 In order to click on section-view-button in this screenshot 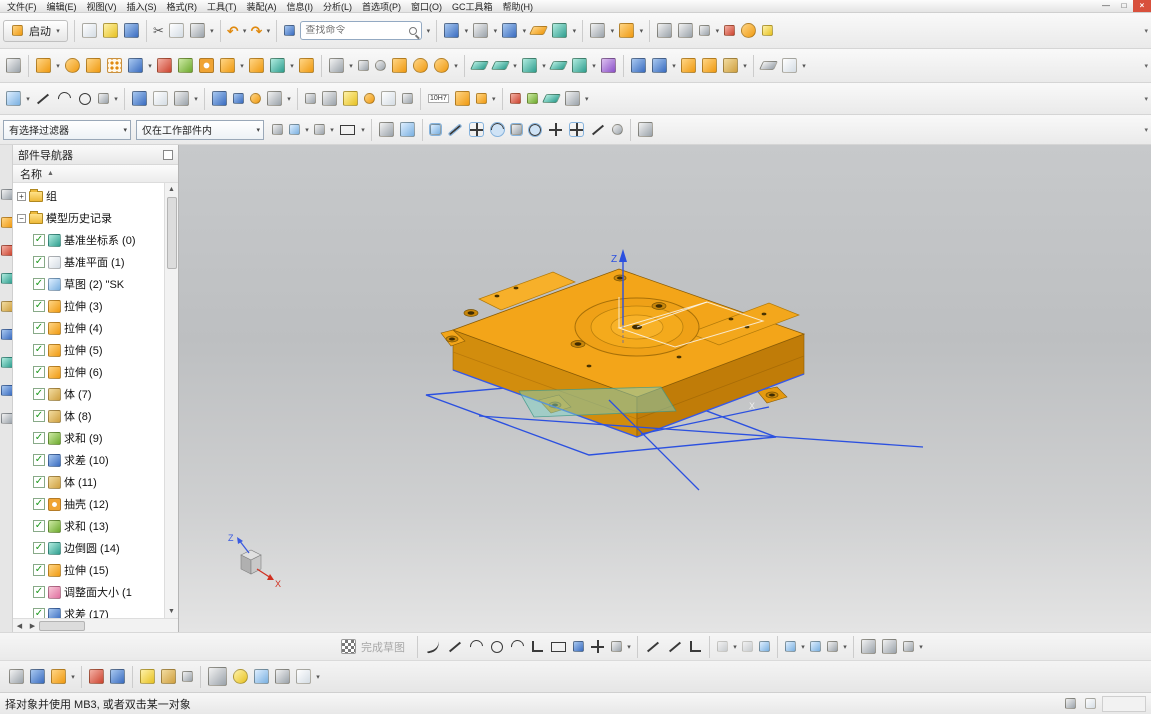, I will do `click(282, 676)`.